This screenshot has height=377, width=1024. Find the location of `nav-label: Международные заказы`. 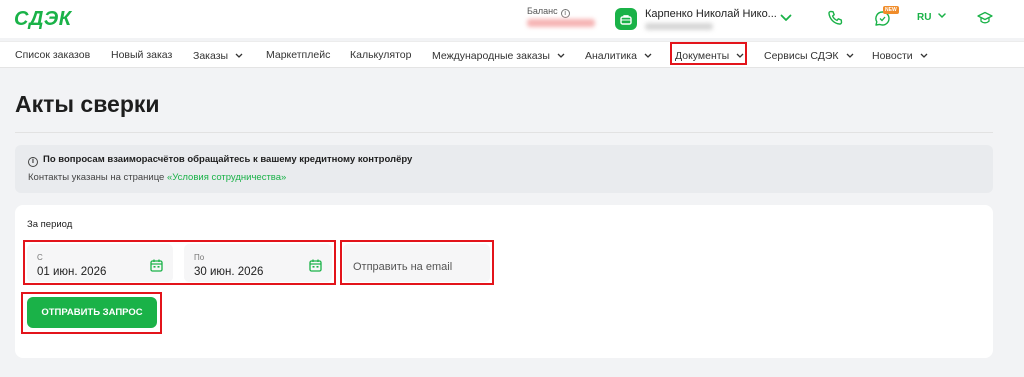

nav-label: Международные заказы is located at coordinates (491, 56).